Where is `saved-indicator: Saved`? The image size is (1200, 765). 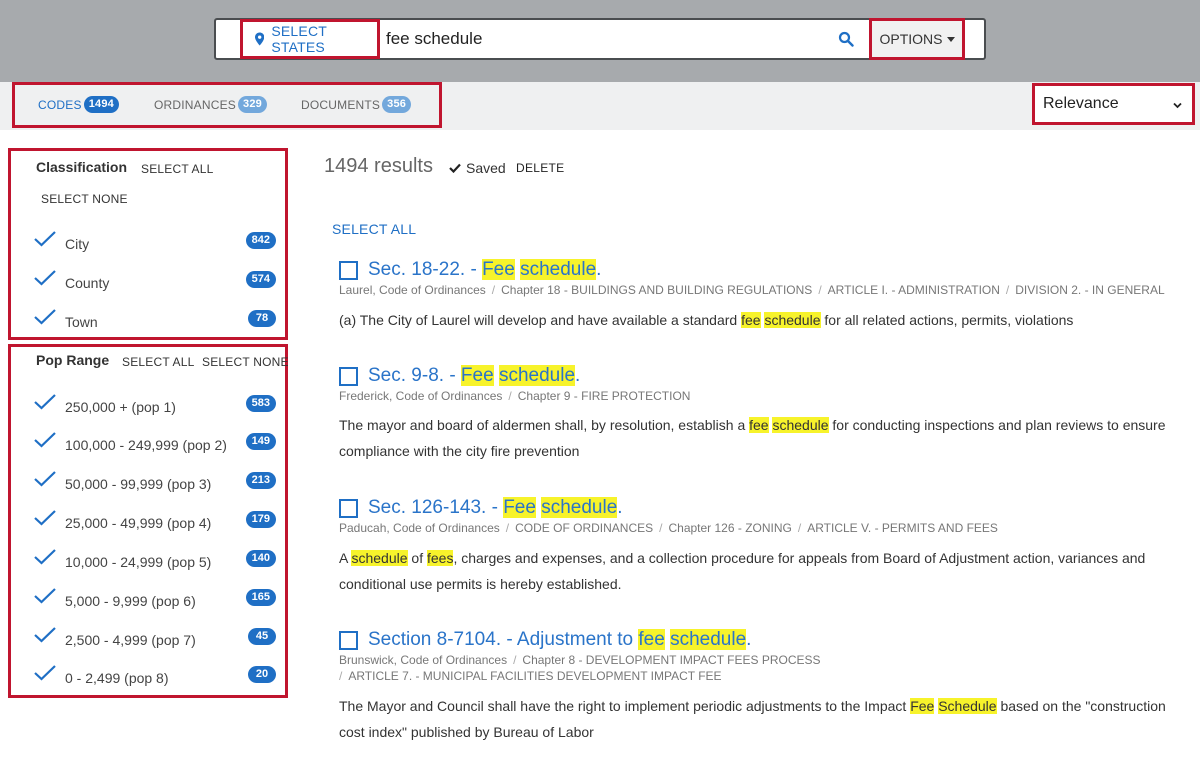 saved-indicator: Saved is located at coordinates (477, 168).